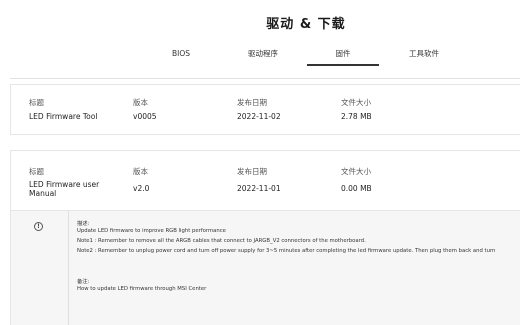  Describe the element at coordinates (265, 78) in the screenshot. I see `tabs-divider` at that location.